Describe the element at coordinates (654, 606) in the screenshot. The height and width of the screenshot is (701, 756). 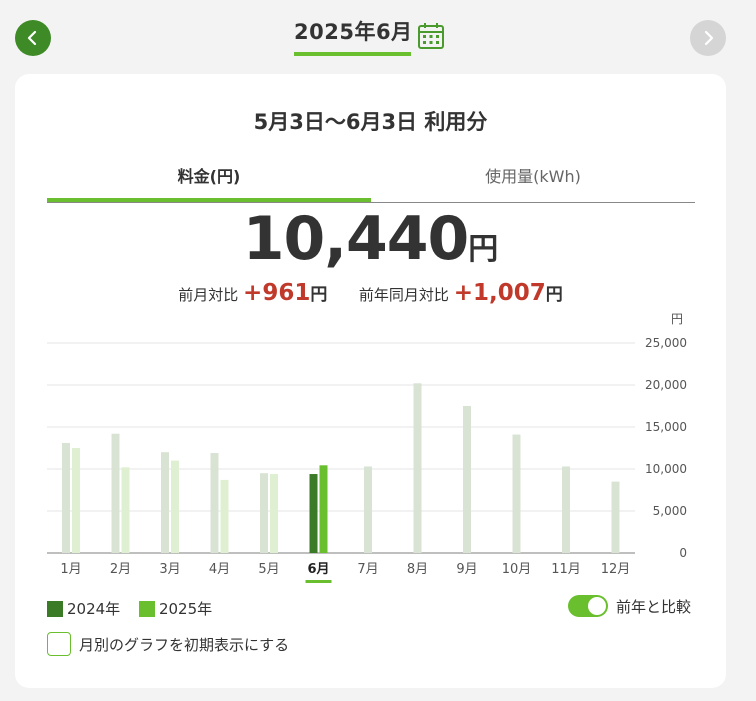
I see `compare-toggle-label: 前年と比較` at that location.